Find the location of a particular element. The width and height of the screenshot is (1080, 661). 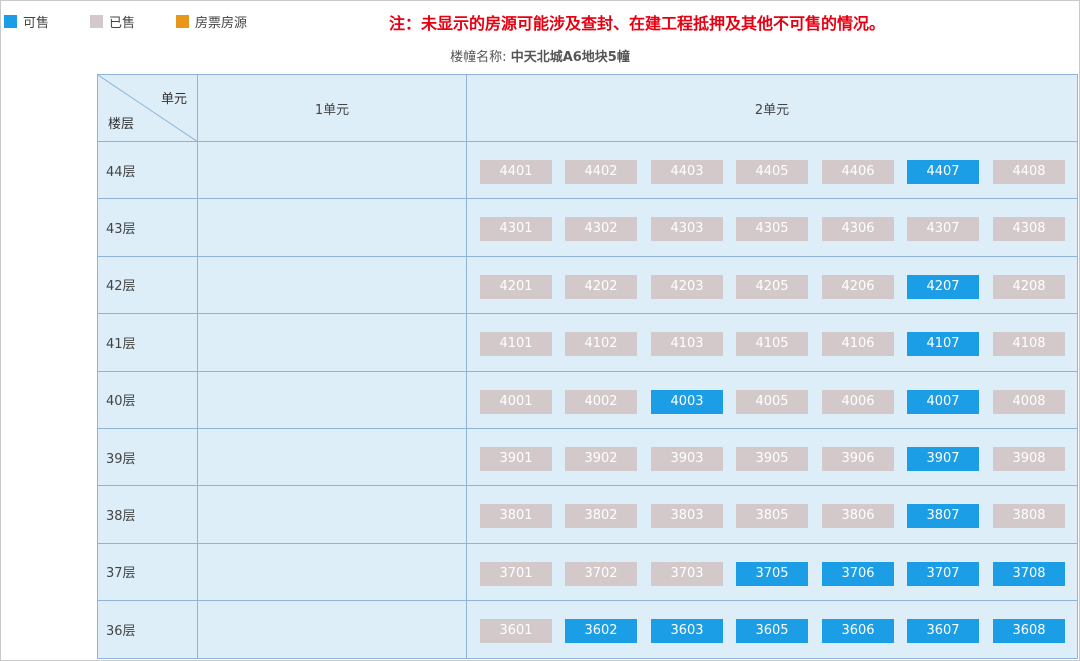

room-sold-button: 4103 is located at coordinates (687, 344).